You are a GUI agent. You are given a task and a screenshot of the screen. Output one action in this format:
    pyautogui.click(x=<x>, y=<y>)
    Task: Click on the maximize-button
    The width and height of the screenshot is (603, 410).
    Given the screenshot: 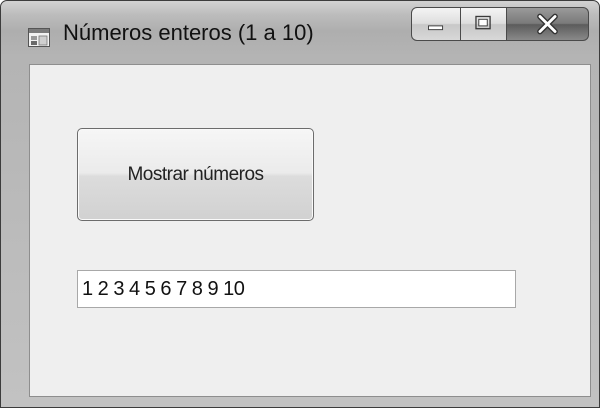 What is the action you would take?
    pyautogui.click(x=484, y=24)
    